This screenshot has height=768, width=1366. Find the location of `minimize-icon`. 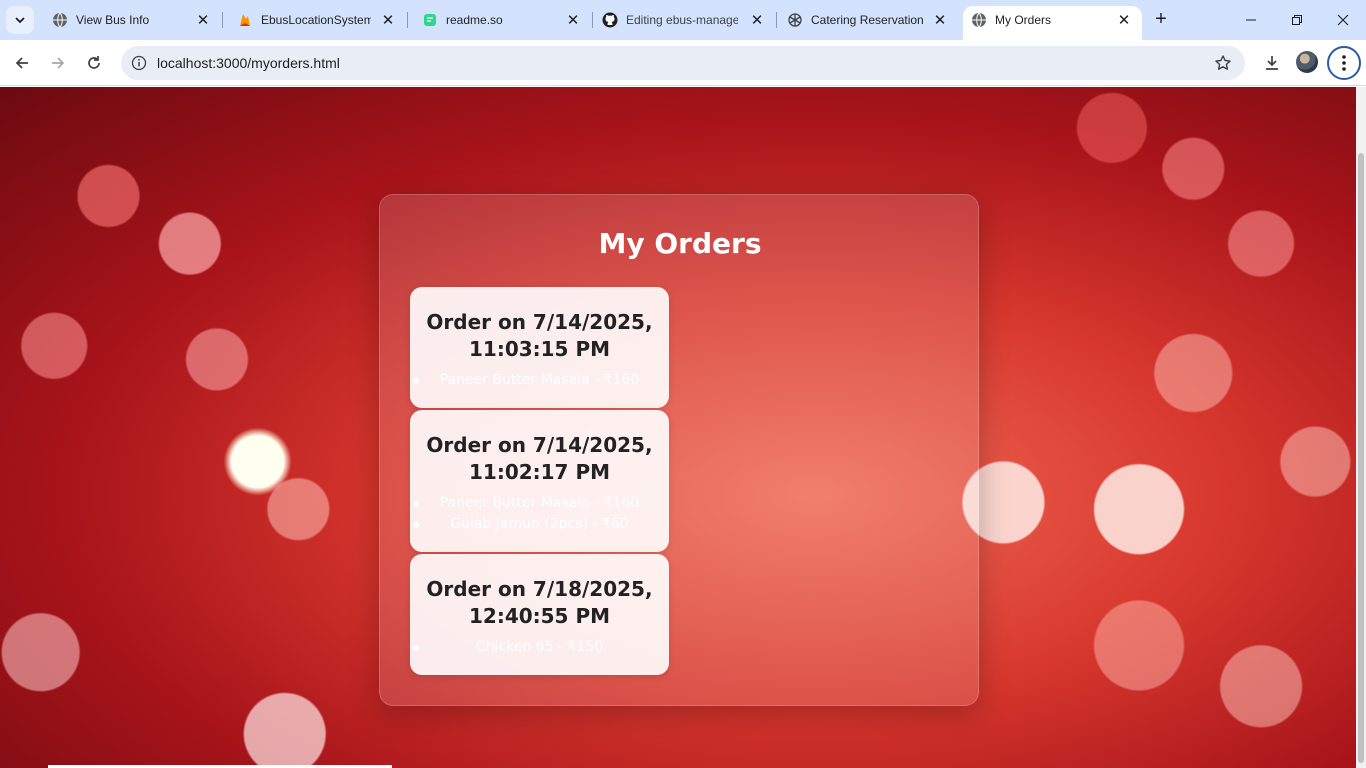

minimize-icon is located at coordinates (1251, 20).